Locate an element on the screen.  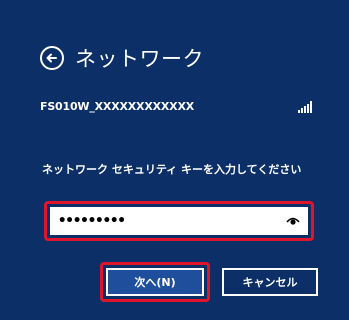
back-arrow-icon is located at coordinates (51, 58).